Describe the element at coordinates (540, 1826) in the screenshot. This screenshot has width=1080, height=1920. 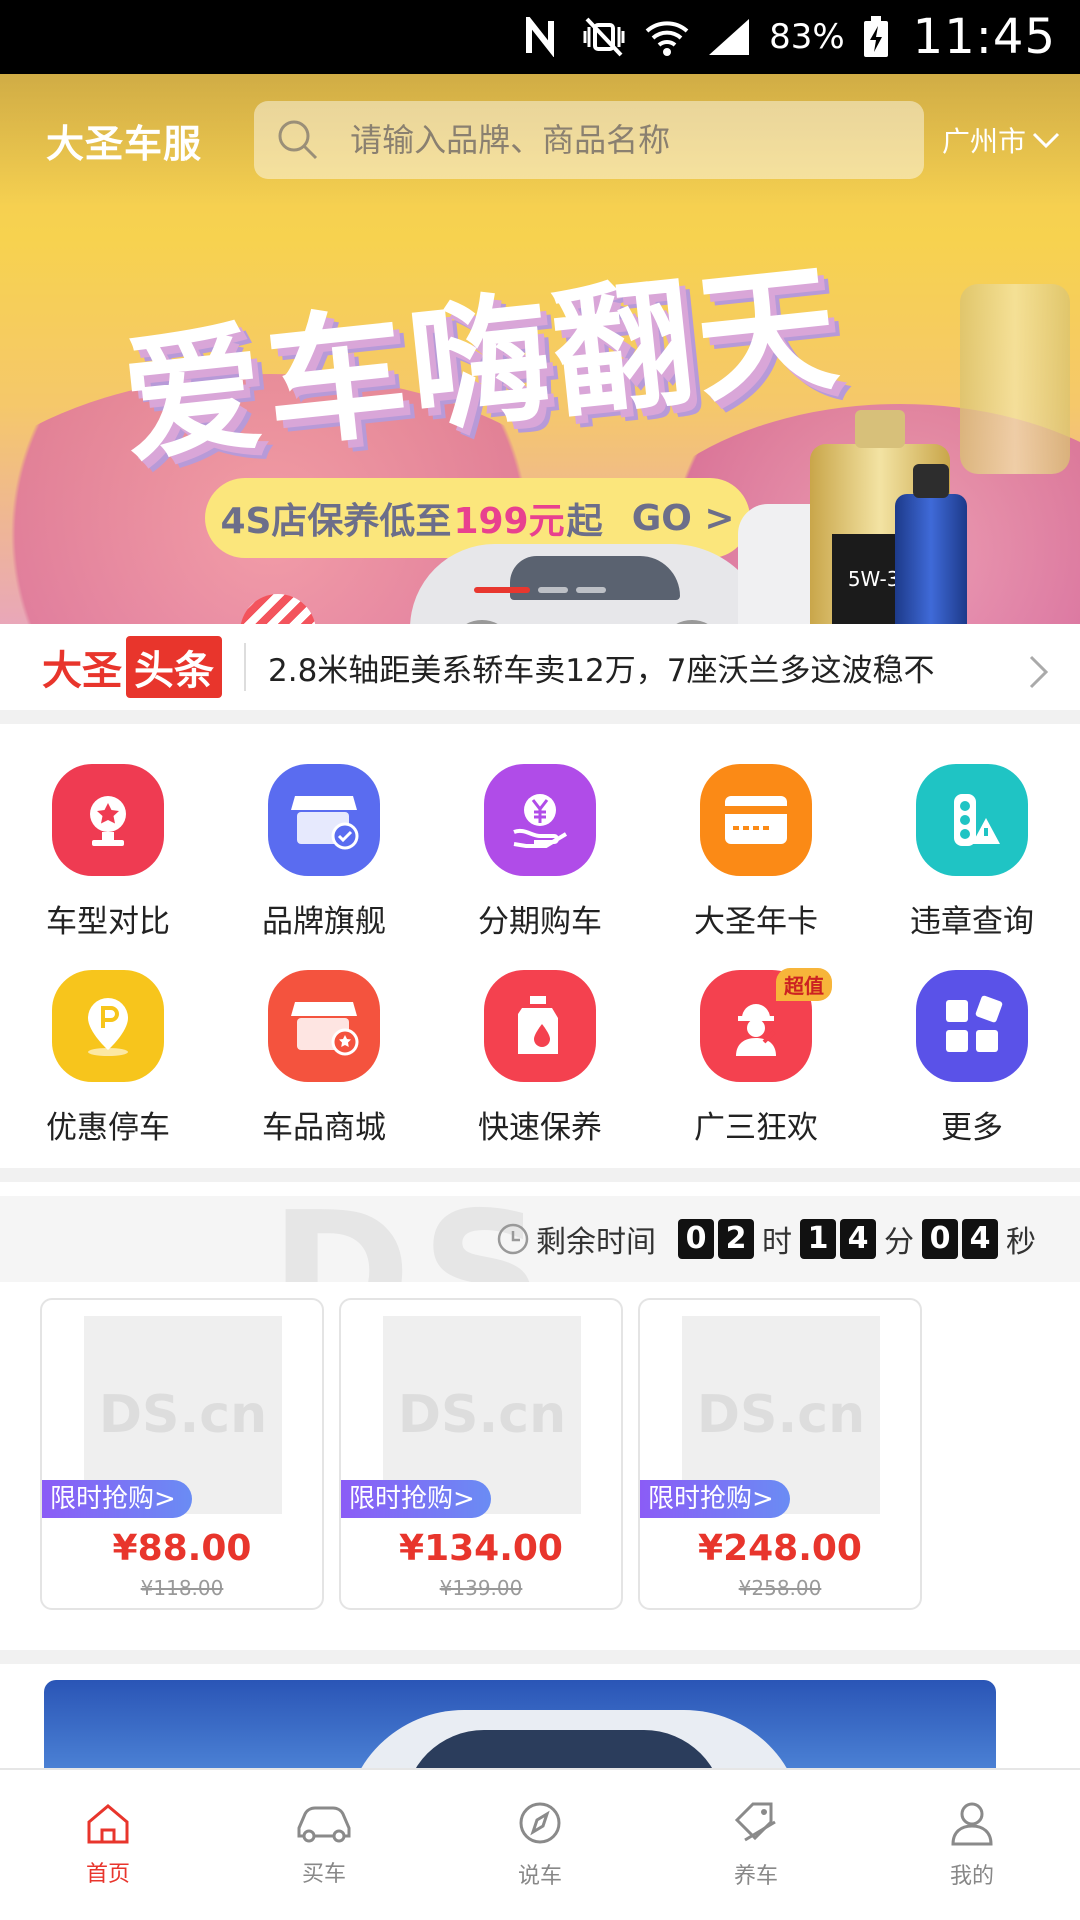
I see `compass-icon` at that location.